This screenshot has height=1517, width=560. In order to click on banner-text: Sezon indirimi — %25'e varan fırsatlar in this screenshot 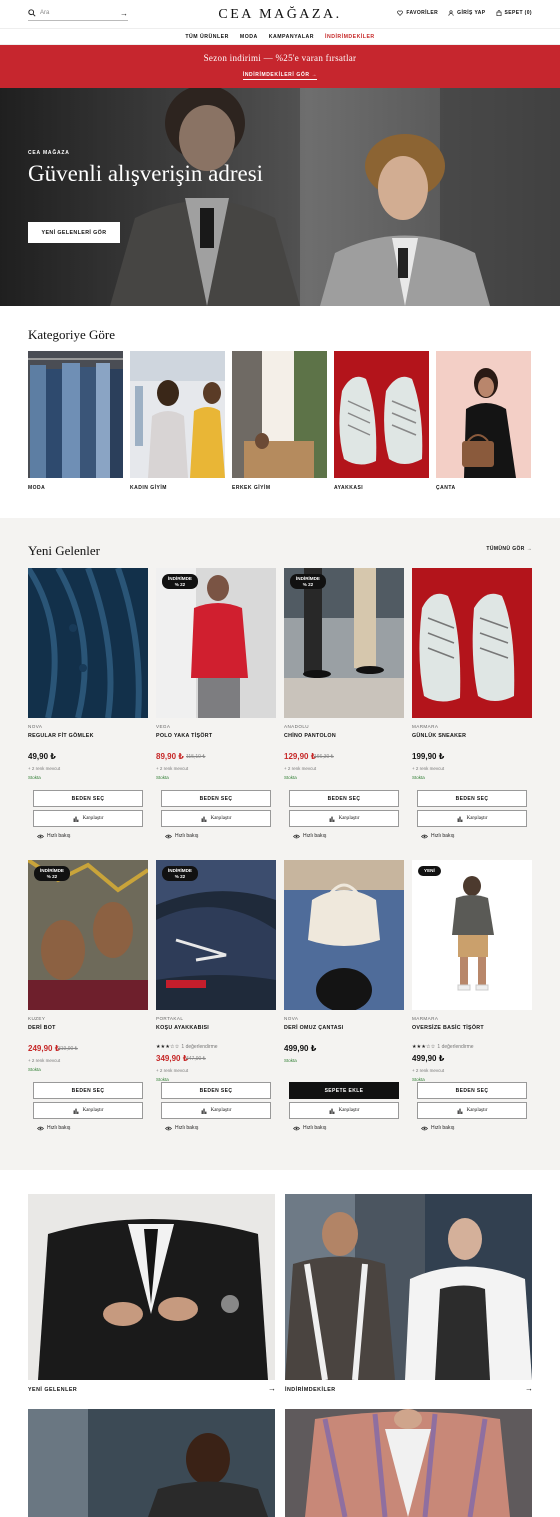, I will do `click(280, 58)`.